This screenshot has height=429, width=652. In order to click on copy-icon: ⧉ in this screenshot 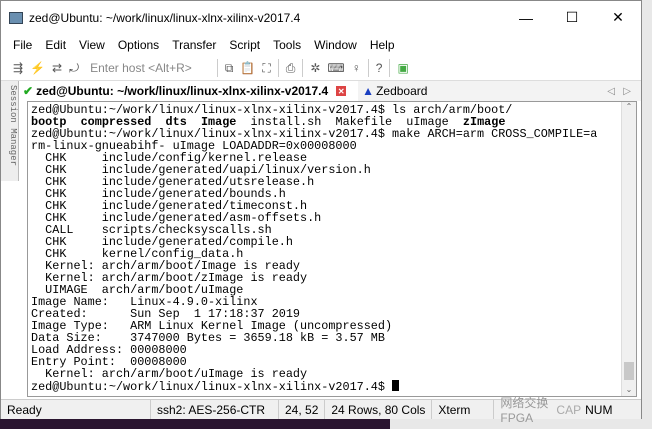, I will do `click(229, 68)`.